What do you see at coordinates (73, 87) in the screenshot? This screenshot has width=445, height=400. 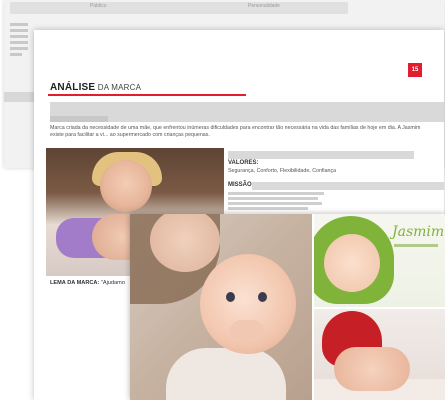 I see `page-title-bold: ANÁLISE` at bounding box center [73, 87].